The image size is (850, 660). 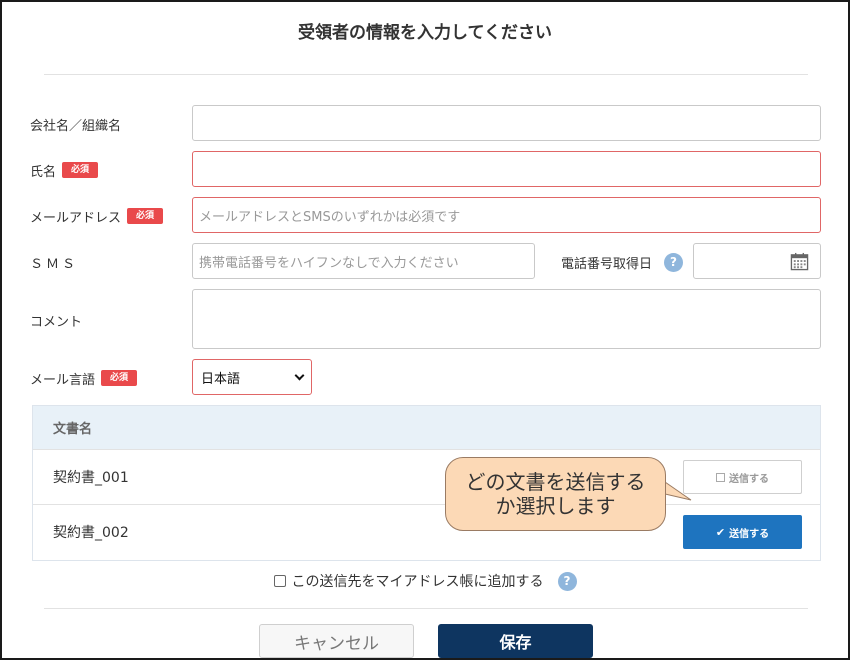 I want to click on table-header: 文書名, so click(x=426, y=427).